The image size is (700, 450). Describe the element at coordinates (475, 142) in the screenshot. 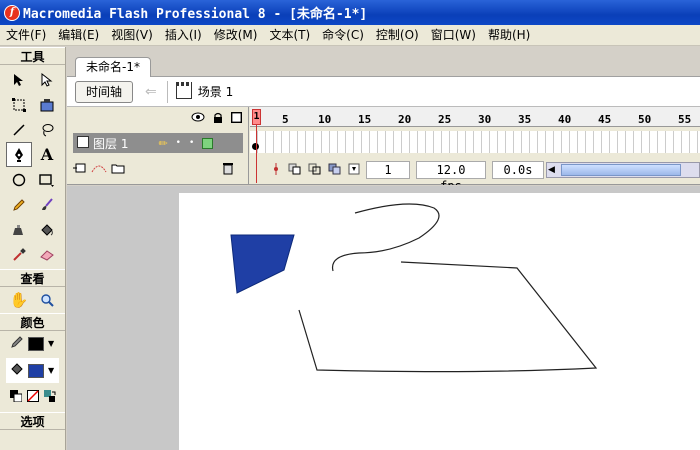

I see `layer-frame-row` at that location.